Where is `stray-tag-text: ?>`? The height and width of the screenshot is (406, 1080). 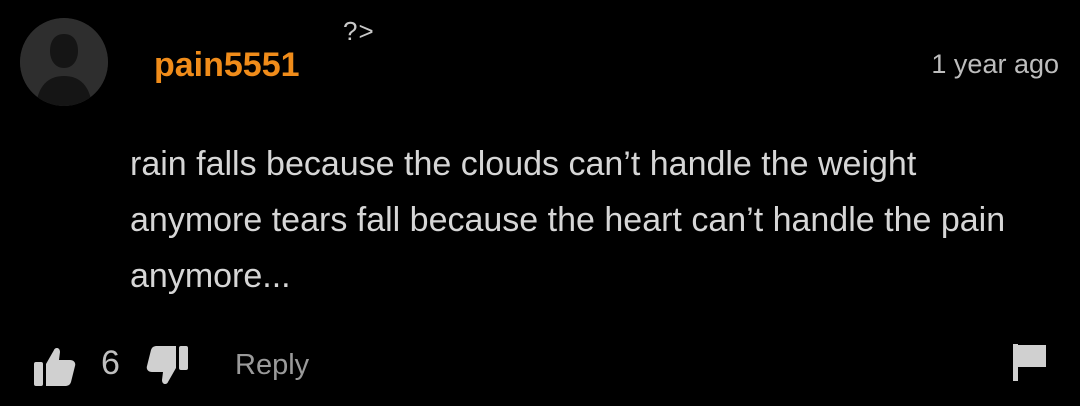
stray-tag-text: ?> is located at coordinates (359, 31).